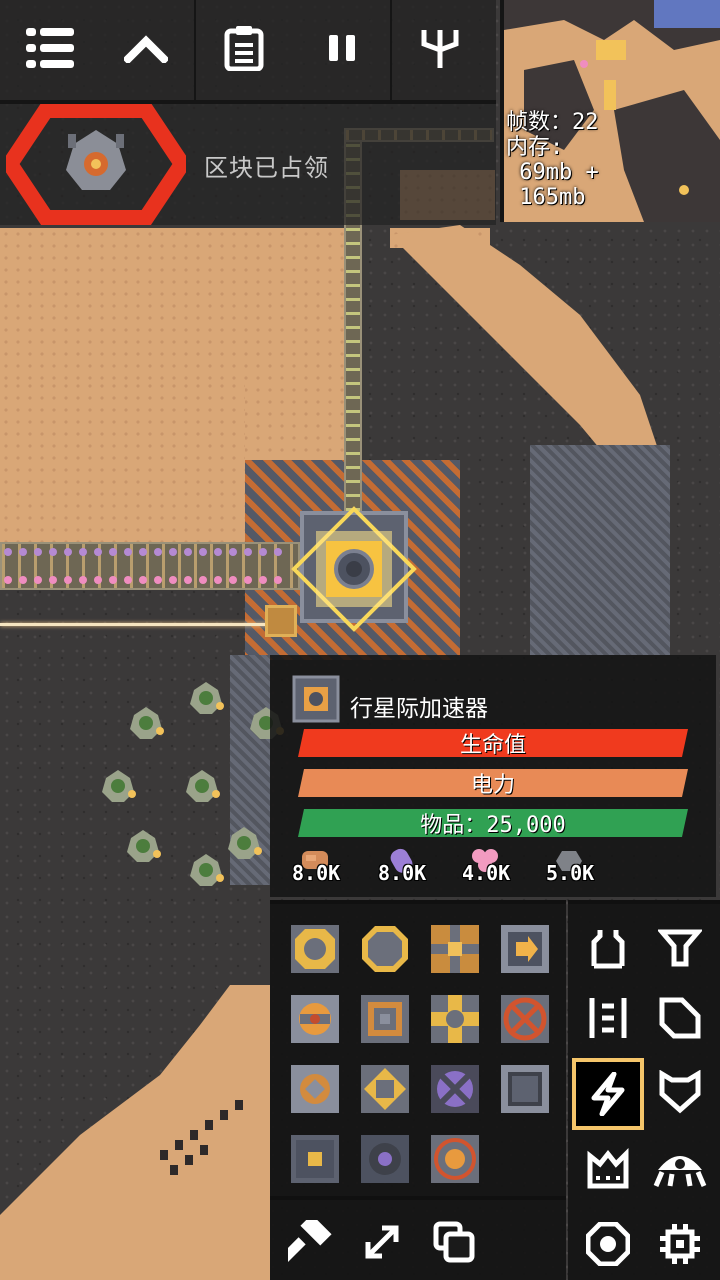 This screenshot has height=1280, width=720. Describe the element at coordinates (135, 624) in the screenshot. I see `power-laser` at that location.